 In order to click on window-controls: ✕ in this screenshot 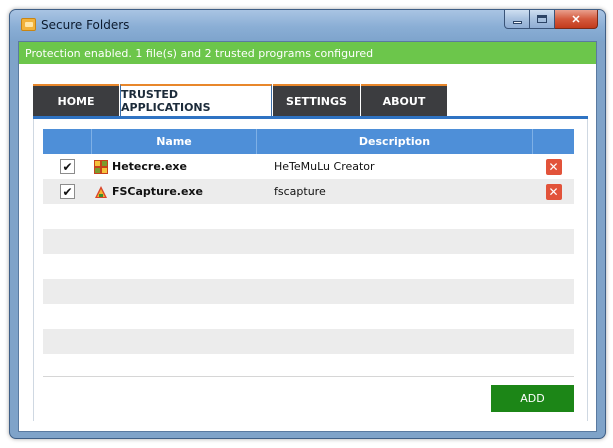, I will do `click(551, 19)`.